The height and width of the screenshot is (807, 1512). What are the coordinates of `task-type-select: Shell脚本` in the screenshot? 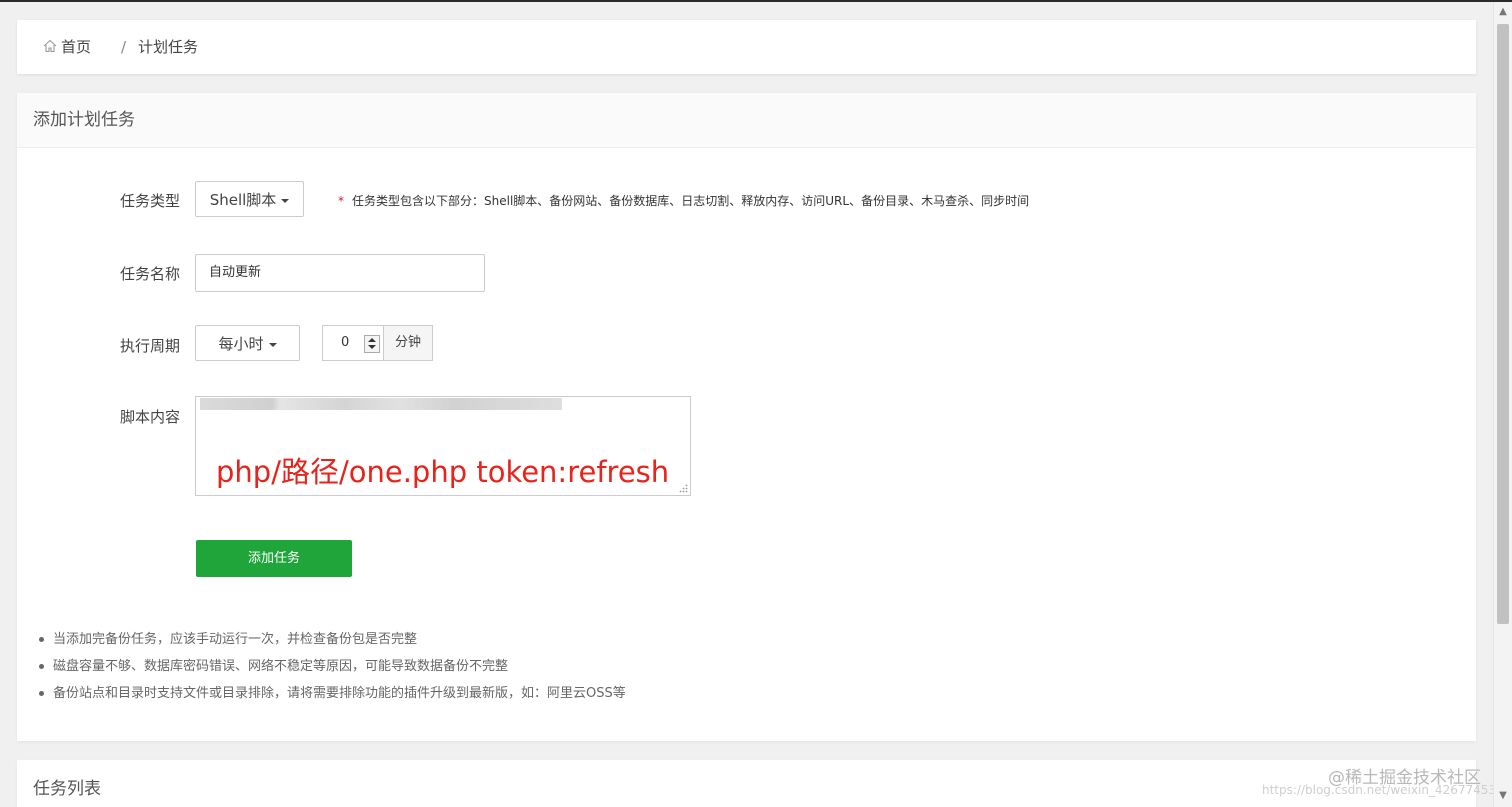 It's located at (249, 199).